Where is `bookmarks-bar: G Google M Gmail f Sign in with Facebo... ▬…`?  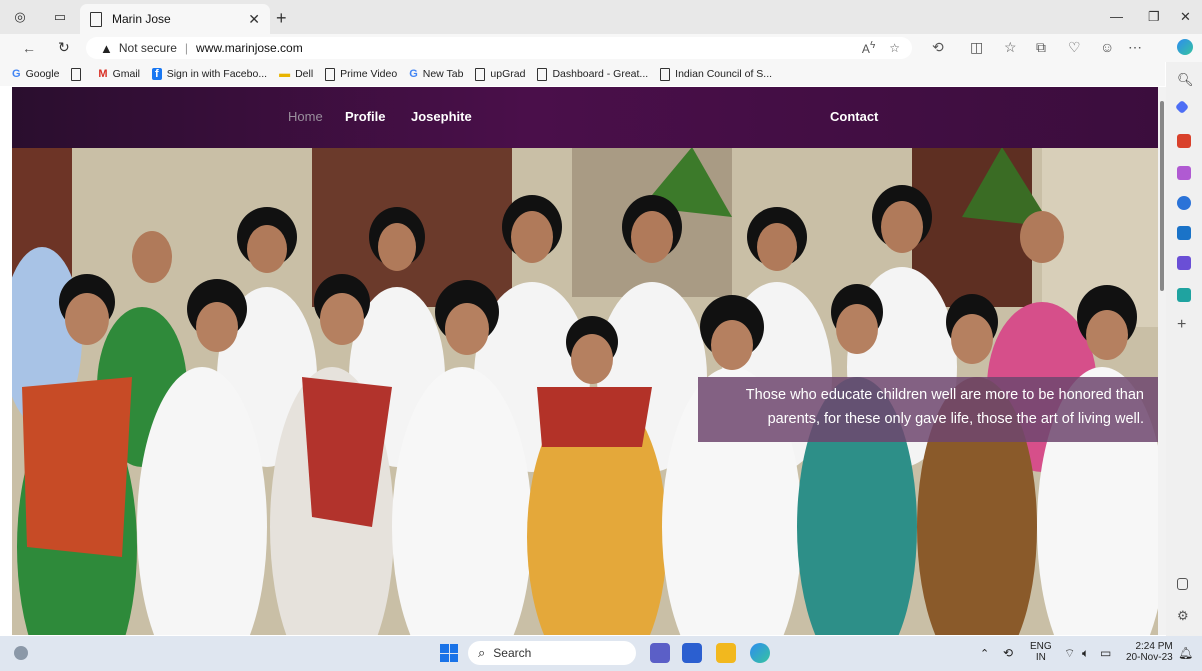 bookmarks-bar: G Google M Gmail f Sign in with Facebo... ▬… is located at coordinates (582, 74).